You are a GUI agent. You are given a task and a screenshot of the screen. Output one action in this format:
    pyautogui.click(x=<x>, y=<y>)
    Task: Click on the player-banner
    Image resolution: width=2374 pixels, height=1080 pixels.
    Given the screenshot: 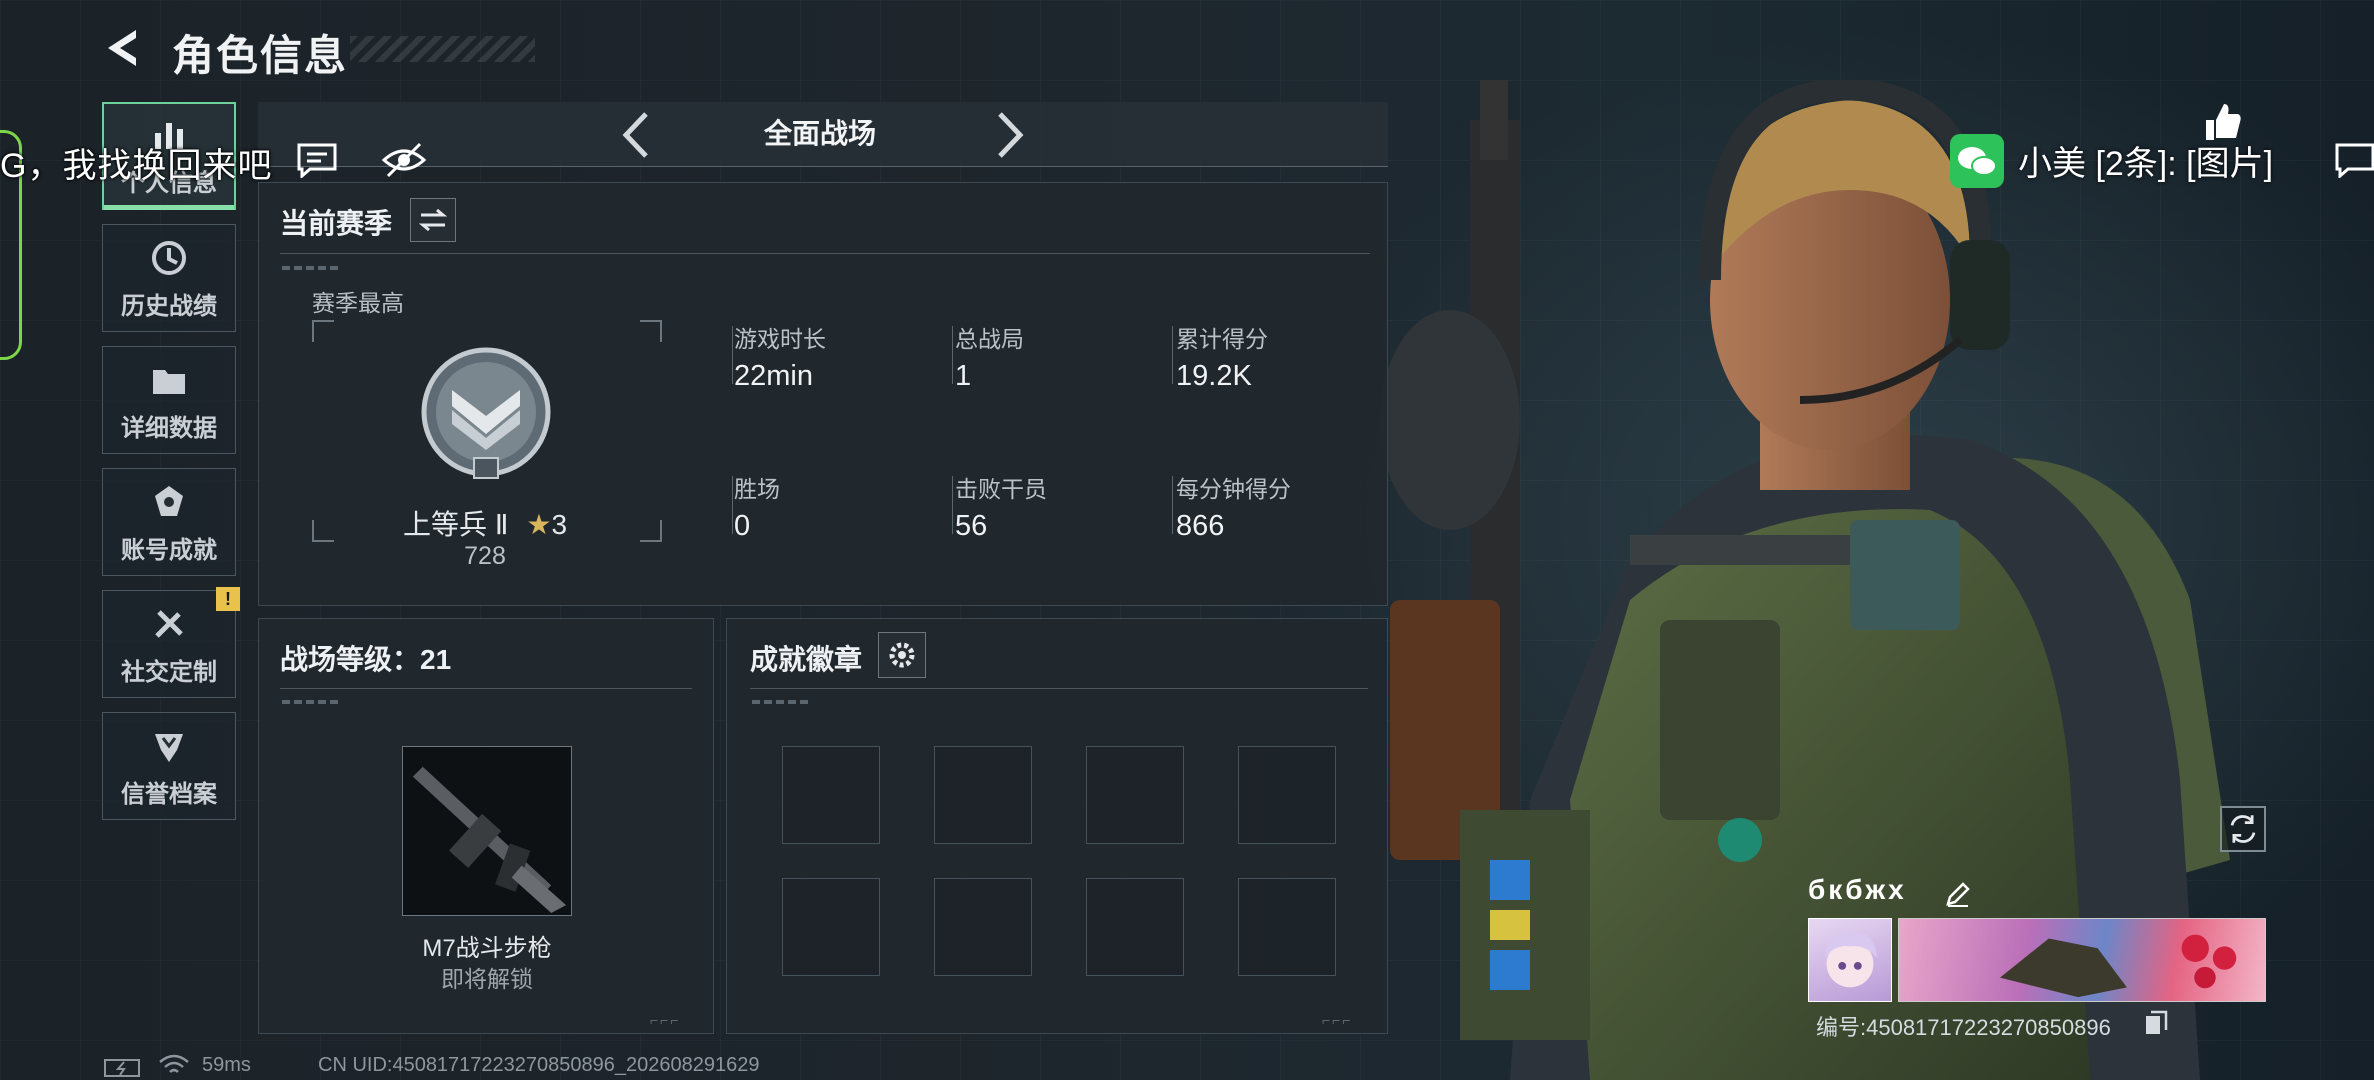 What is the action you would take?
    pyautogui.click(x=2082, y=960)
    